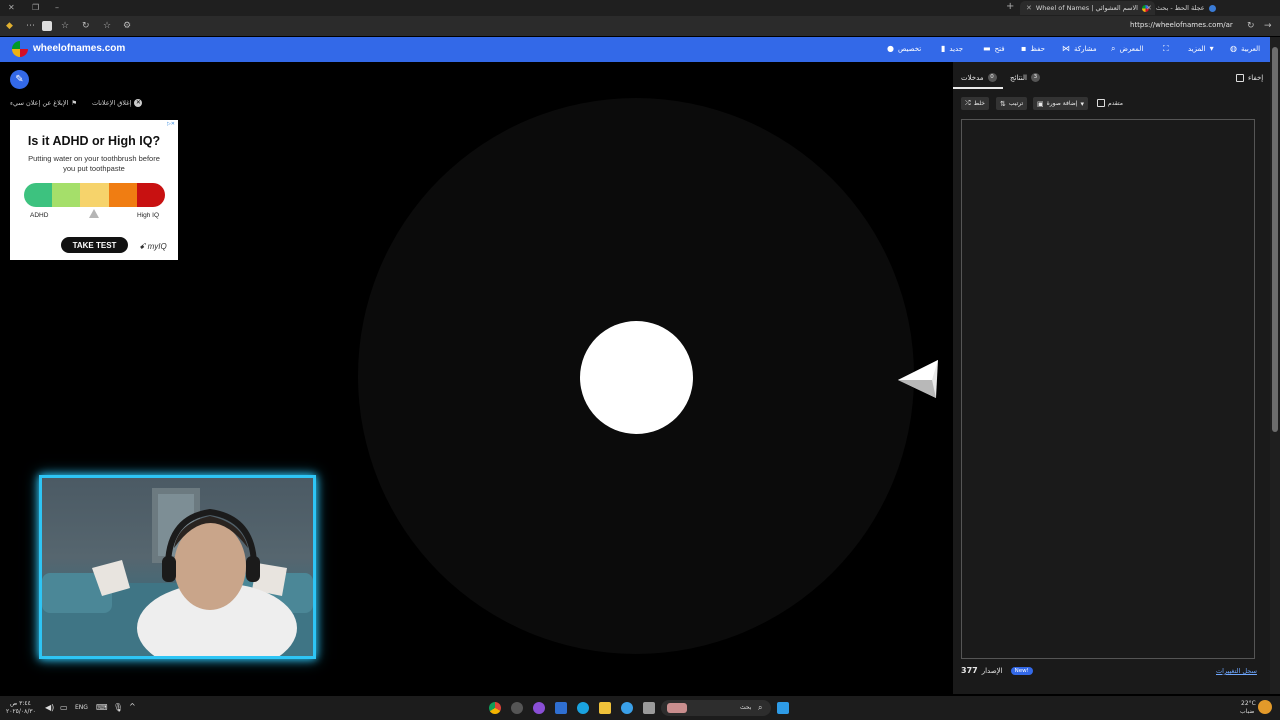  What do you see at coordinates (1233, 48) in the screenshot?
I see `globe-icon: ◍` at bounding box center [1233, 48].